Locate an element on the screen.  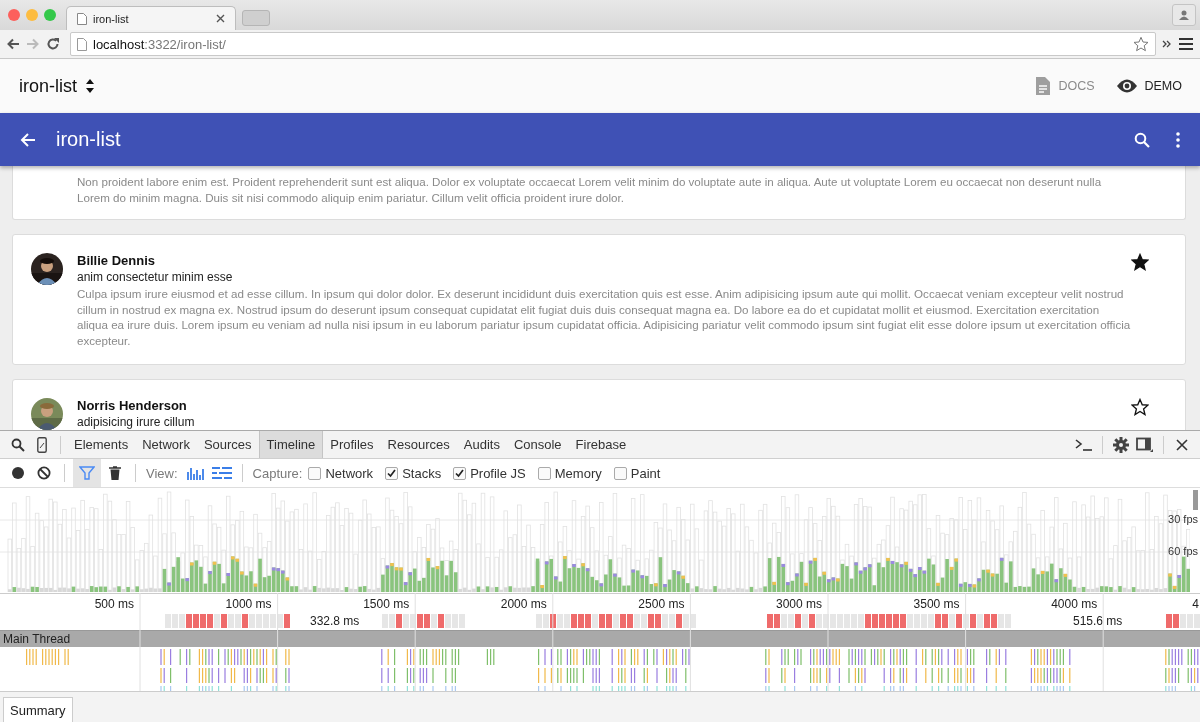
devtools-tab: Resources is located at coordinates (418, 444).